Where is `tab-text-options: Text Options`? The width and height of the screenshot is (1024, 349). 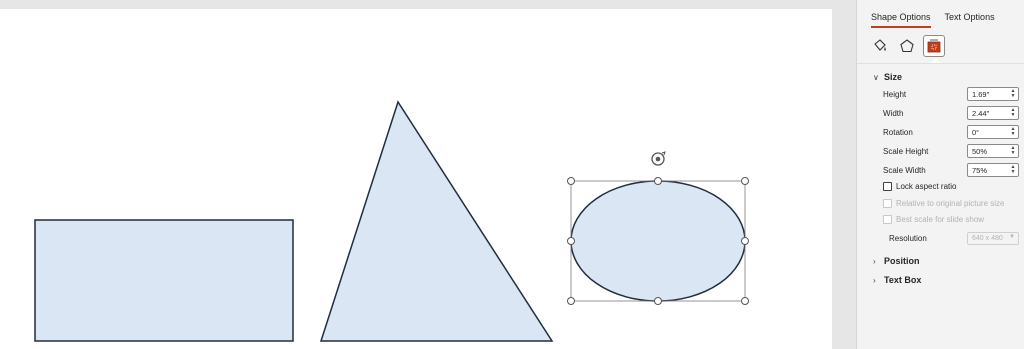 tab-text-options: Text Options is located at coordinates (970, 19).